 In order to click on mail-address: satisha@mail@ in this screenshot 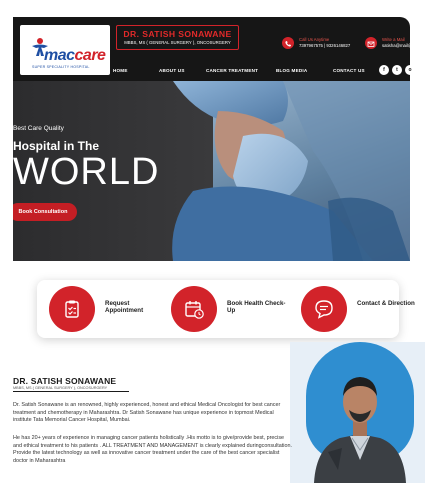, I will do `click(397, 45)`.